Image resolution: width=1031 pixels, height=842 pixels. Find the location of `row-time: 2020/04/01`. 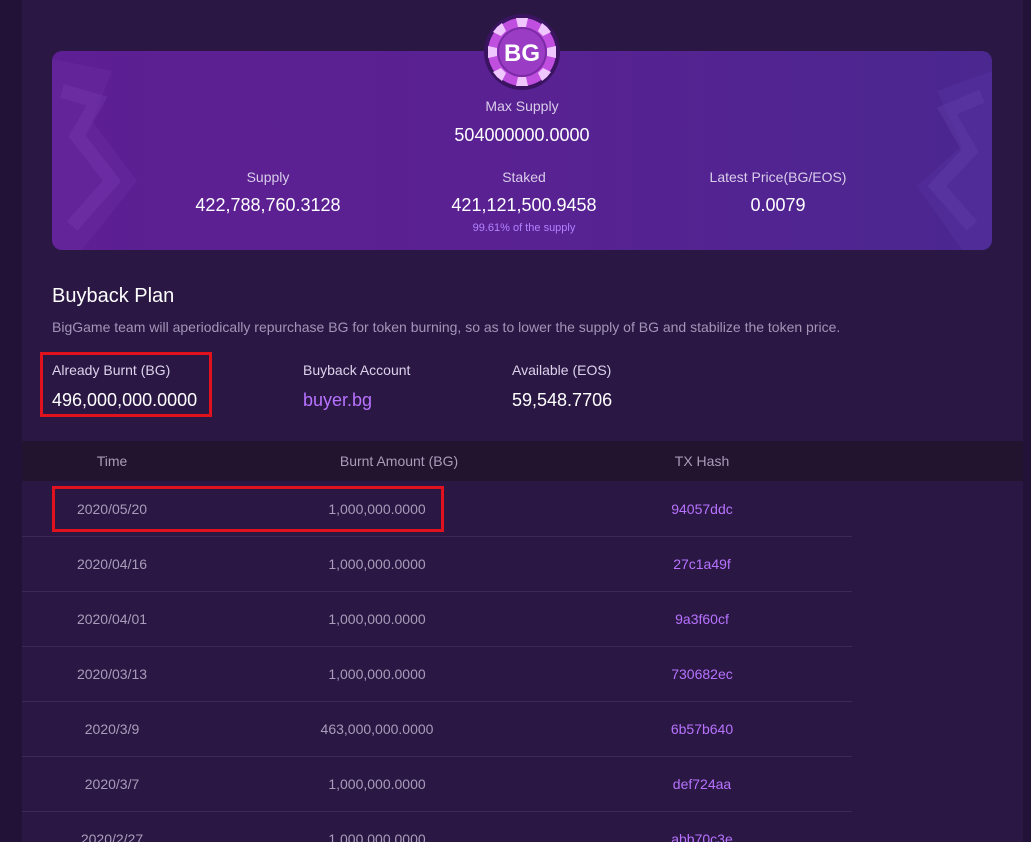

row-time: 2020/04/01 is located at coordinates (112, 619).